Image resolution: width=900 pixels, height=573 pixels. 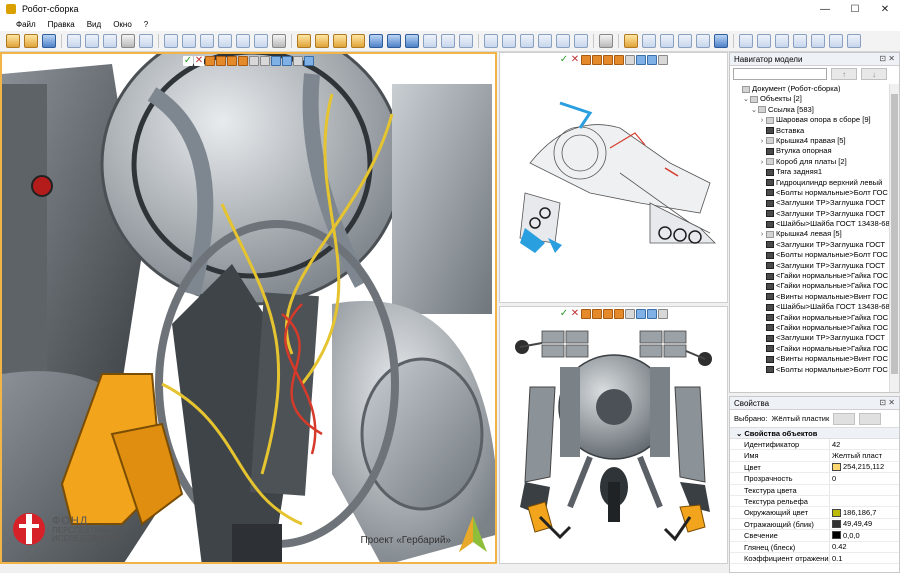 What do you see at coordinates (189, 41) in the screenshot?
I see `line-icon` at bounding box center [189, 41].